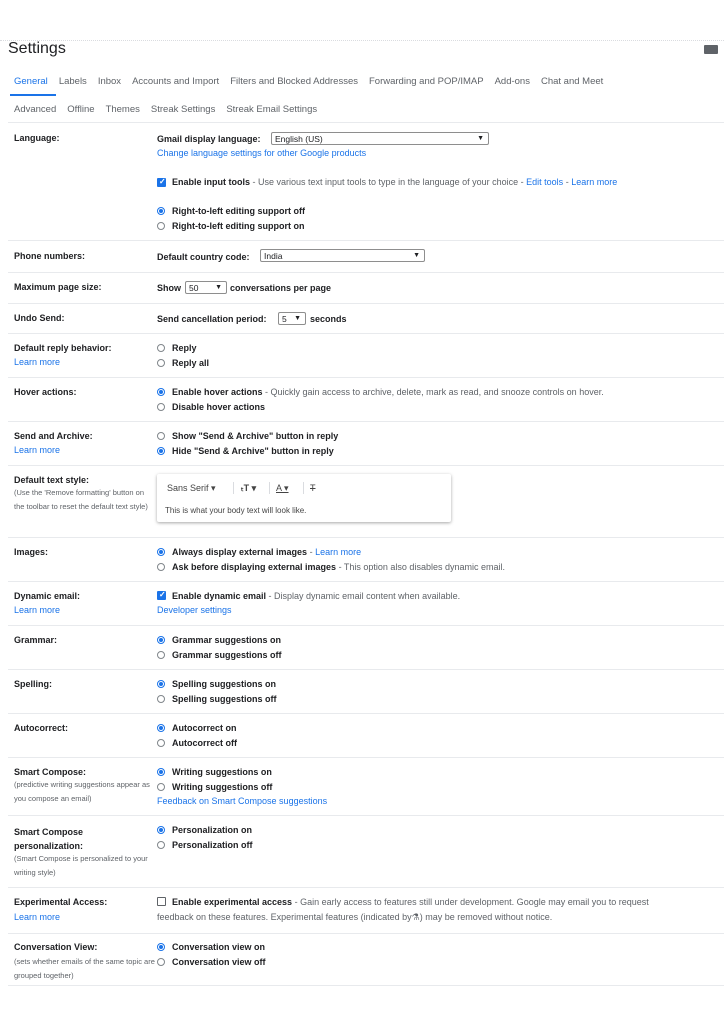 The height and width of the screenshot is (1024, 724). I want to click on remove-formatting-icon: T, so click(313, 488).